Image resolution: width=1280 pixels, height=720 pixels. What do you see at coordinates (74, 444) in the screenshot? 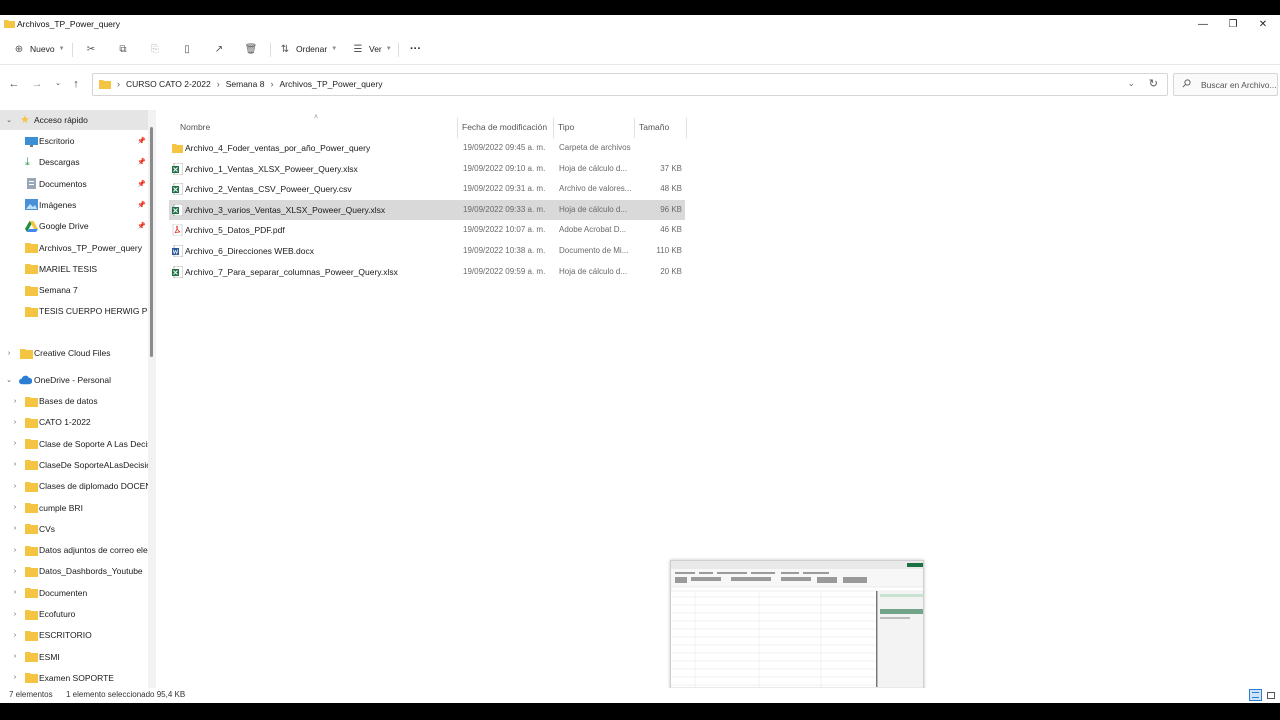
I see `sidebar-item-clase-de-soporte-a-las-decisio: › Clase de Soporte A Las Decisio` at bounding box center [74, 444].